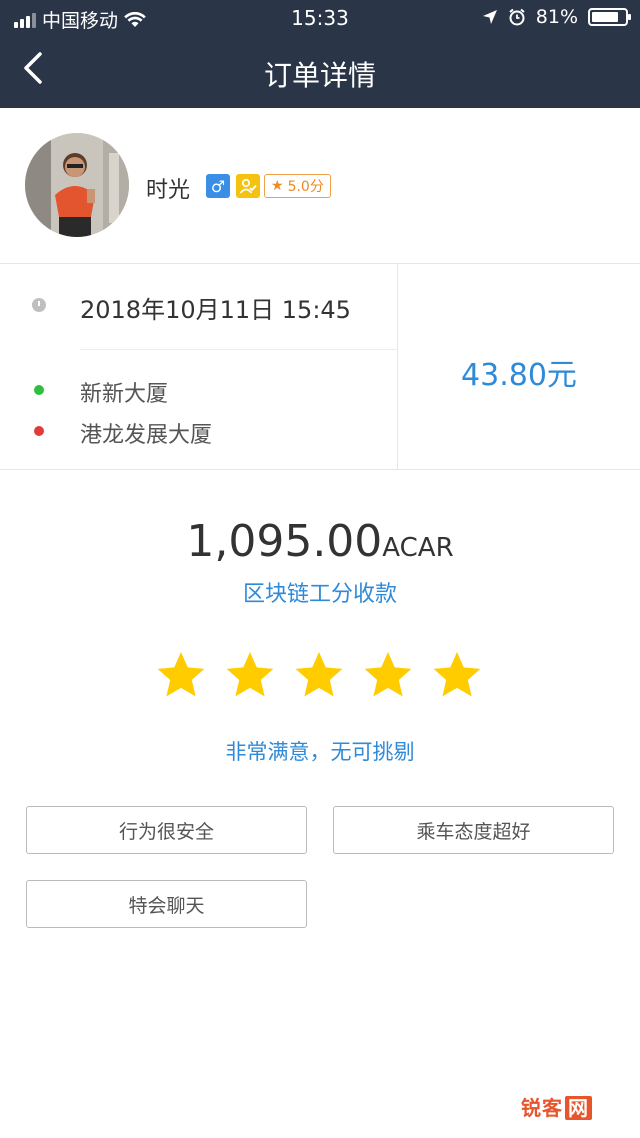 The image size is (640, 1138). I want to click on rating-badge: ★ 5.0分, so click(297, 186).